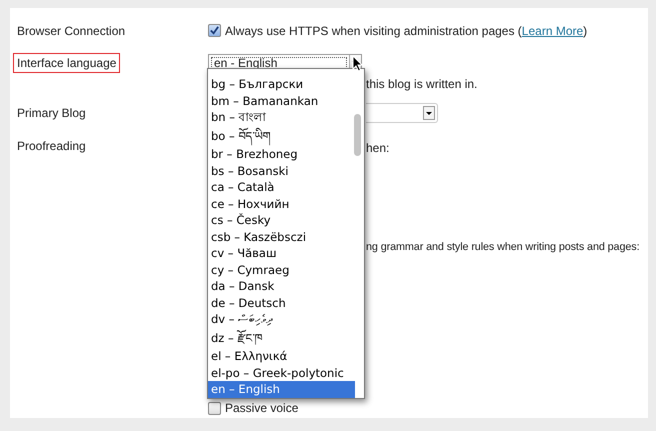 This screenshot has height=431, width=656. Describe the element at coordinates (281, 170) in the screenshot. I see `language-option: bs – Bosanski` at that location.